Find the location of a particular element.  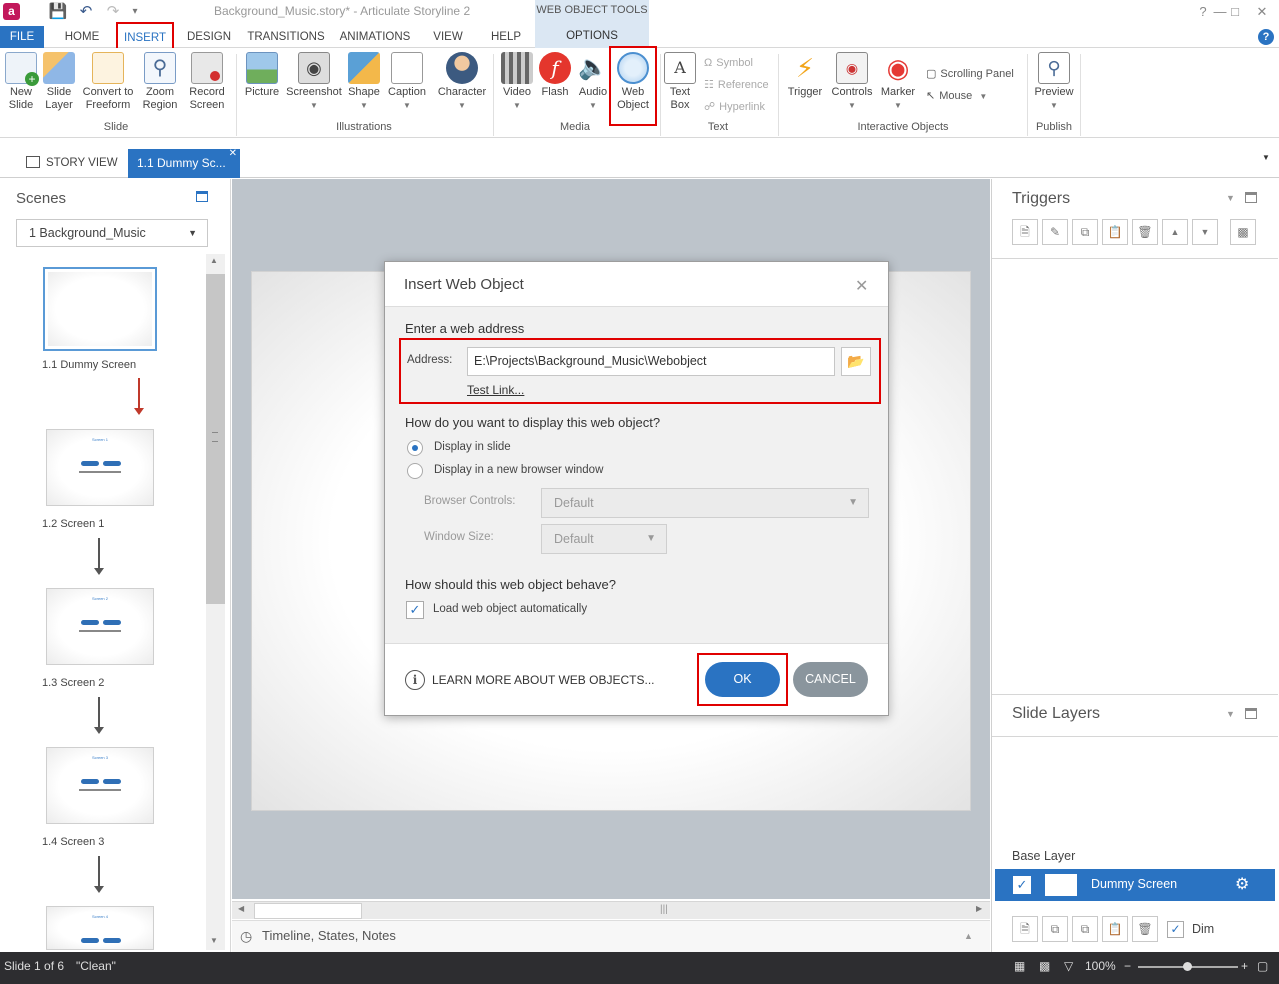

slide-thumbnail is located at coordinates (100, 309).